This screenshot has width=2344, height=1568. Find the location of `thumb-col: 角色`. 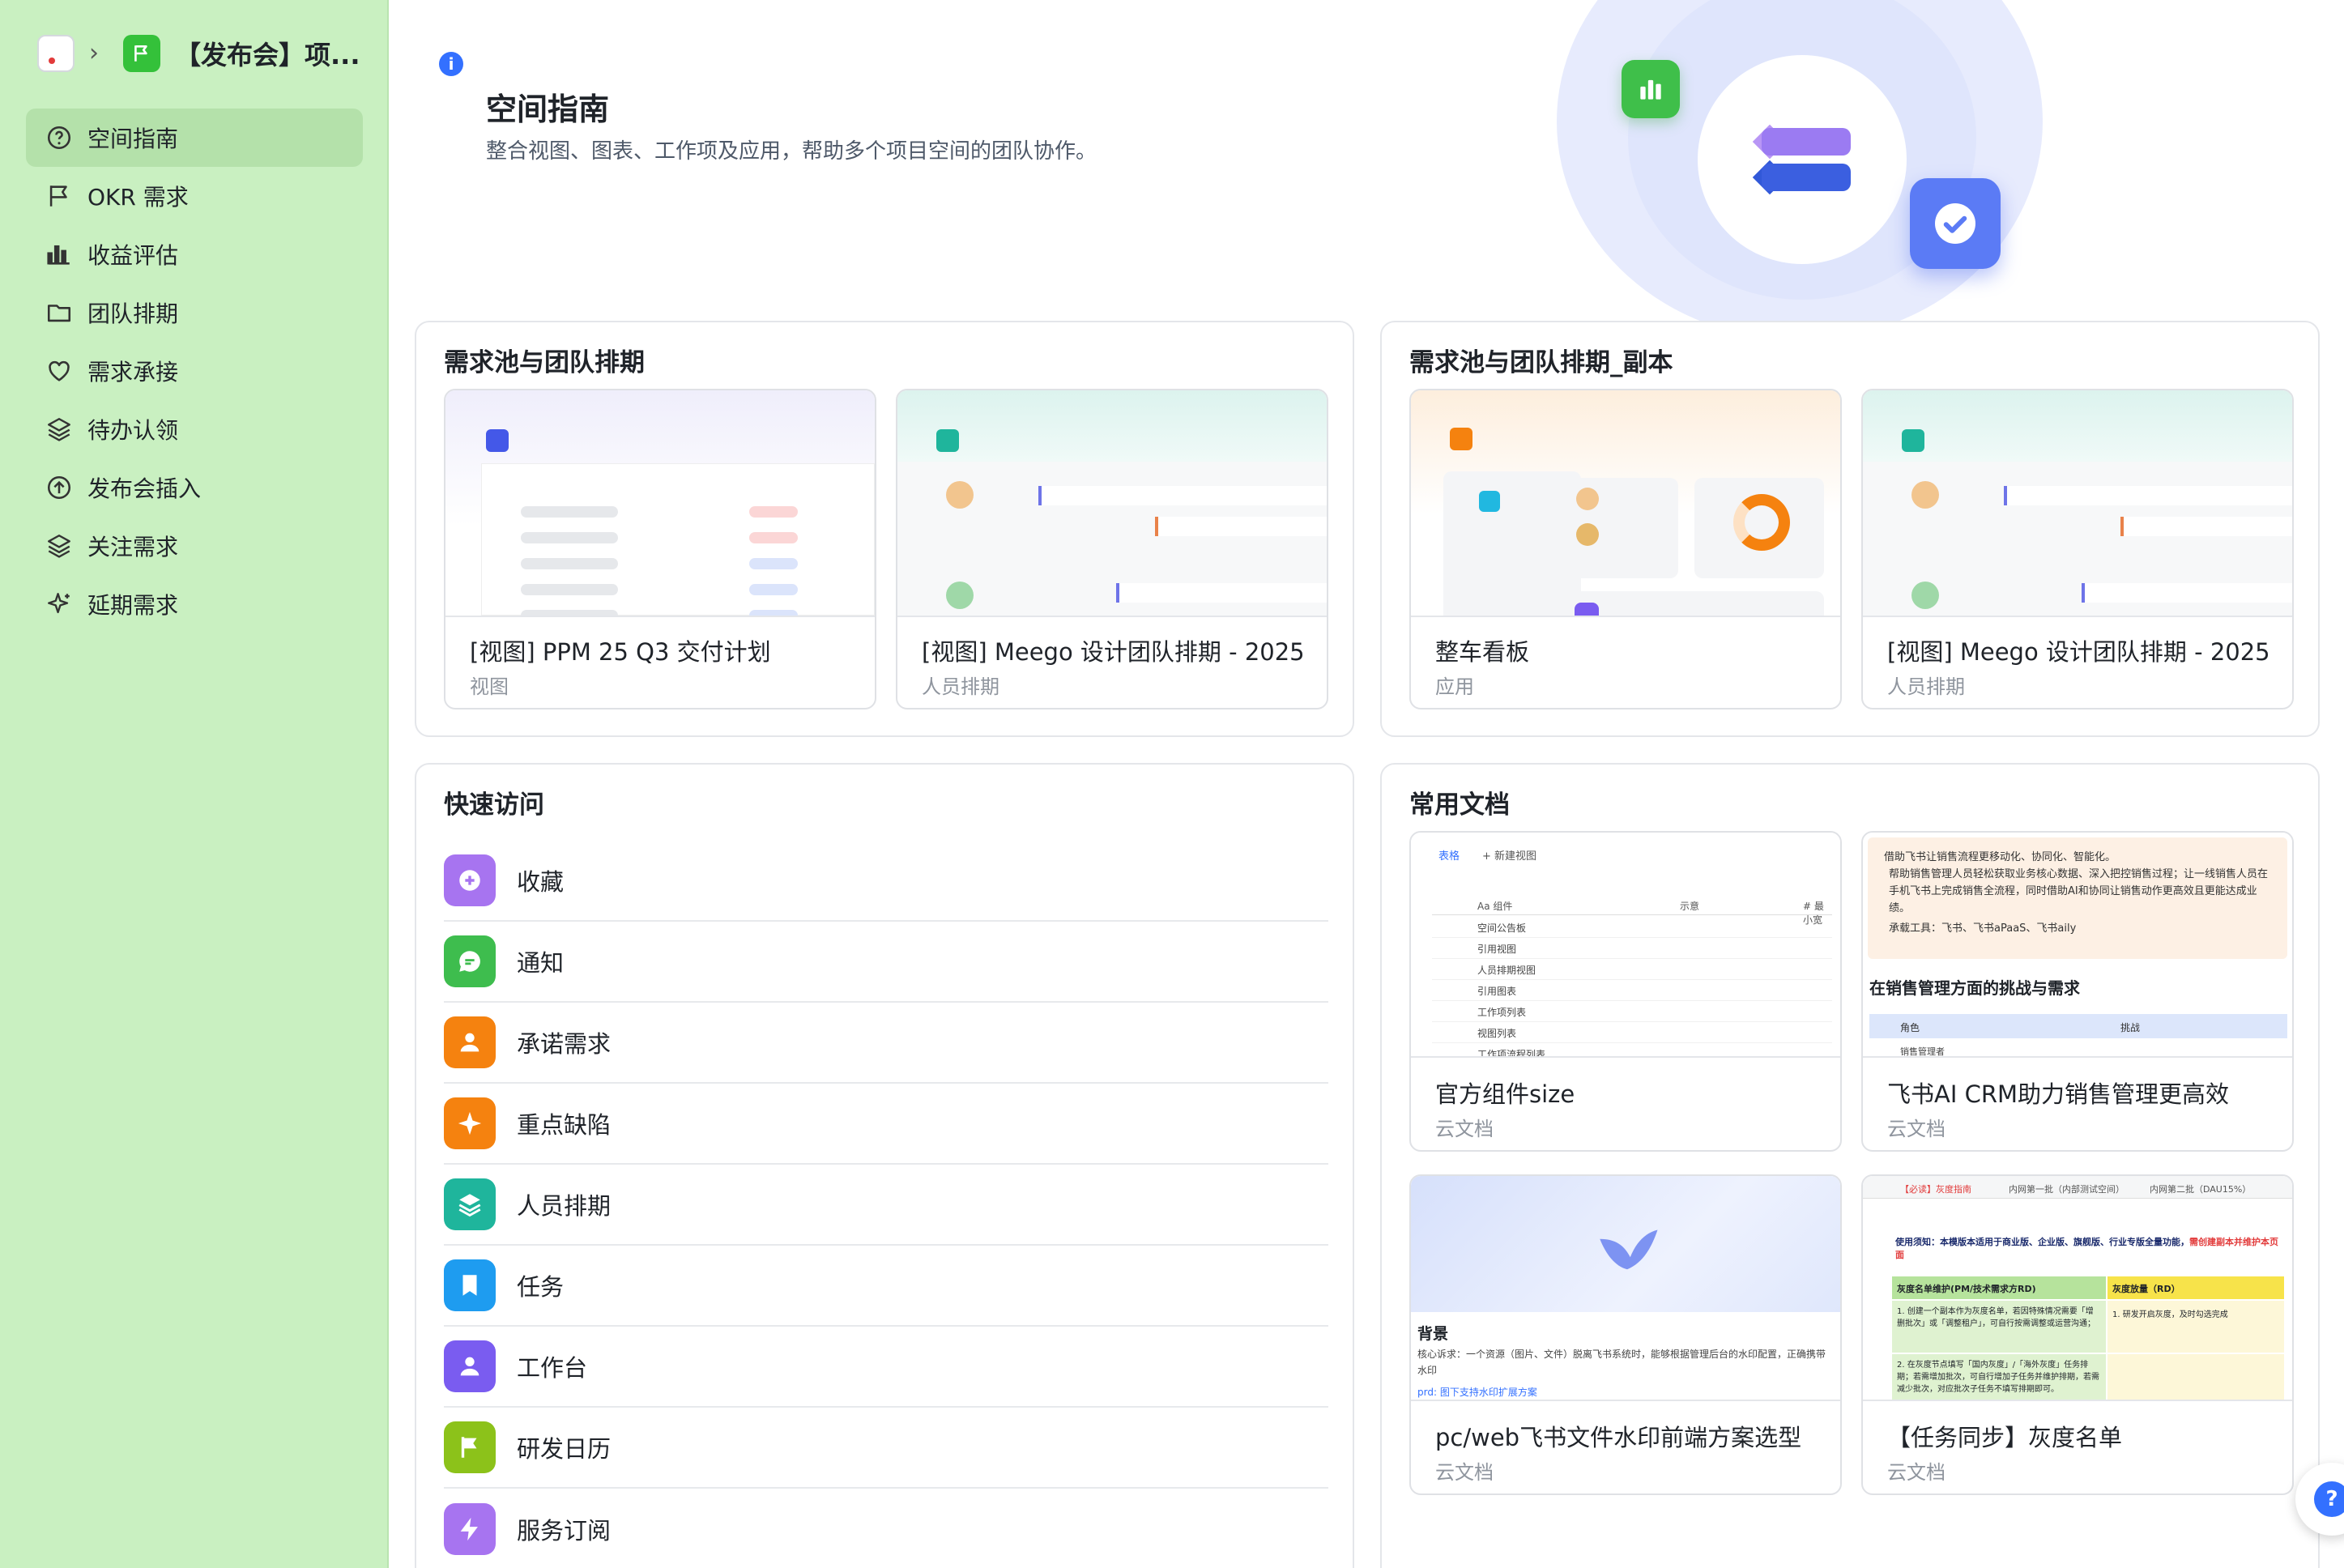

thumb-col: 角色 is located at coordinates (1910, 1027).